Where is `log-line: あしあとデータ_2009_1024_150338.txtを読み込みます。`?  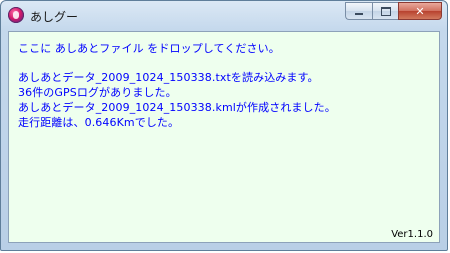 log-line: あしあとデータ_2009_1024_150338.txtを読み込みます。 is located at coordinates (168, 77).